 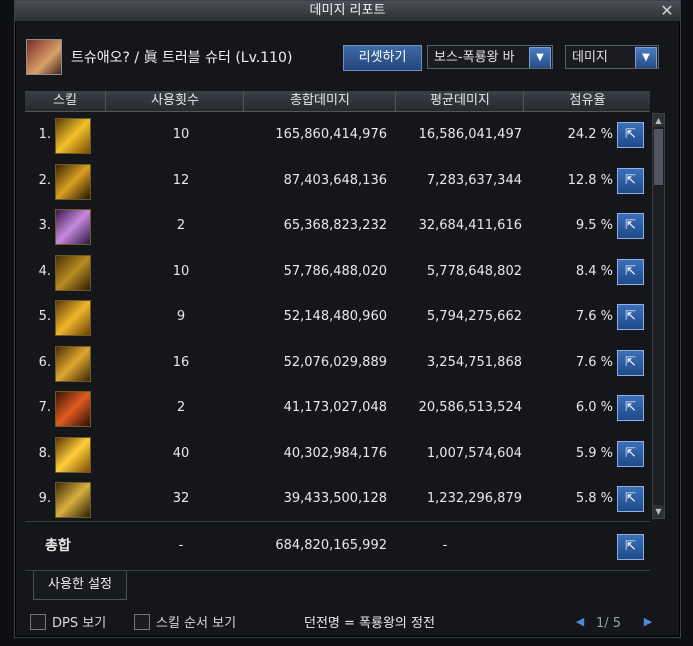 I want to click on table-row: 3. 2 65,368,823,232 32,684,411,616 9.5 % ⇱, so click(x=337, y=225).